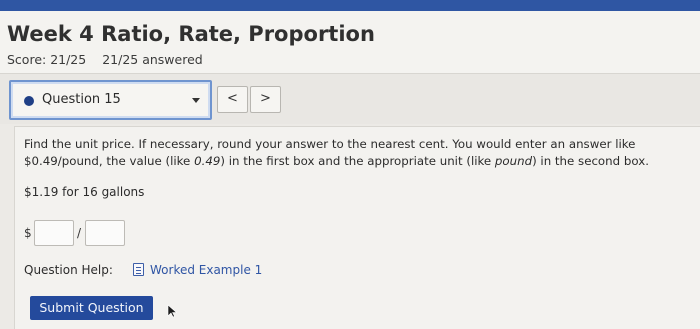 The height and width of the screenshot is (329, 700). I want to click on price-answer-input, so click(54, 233).